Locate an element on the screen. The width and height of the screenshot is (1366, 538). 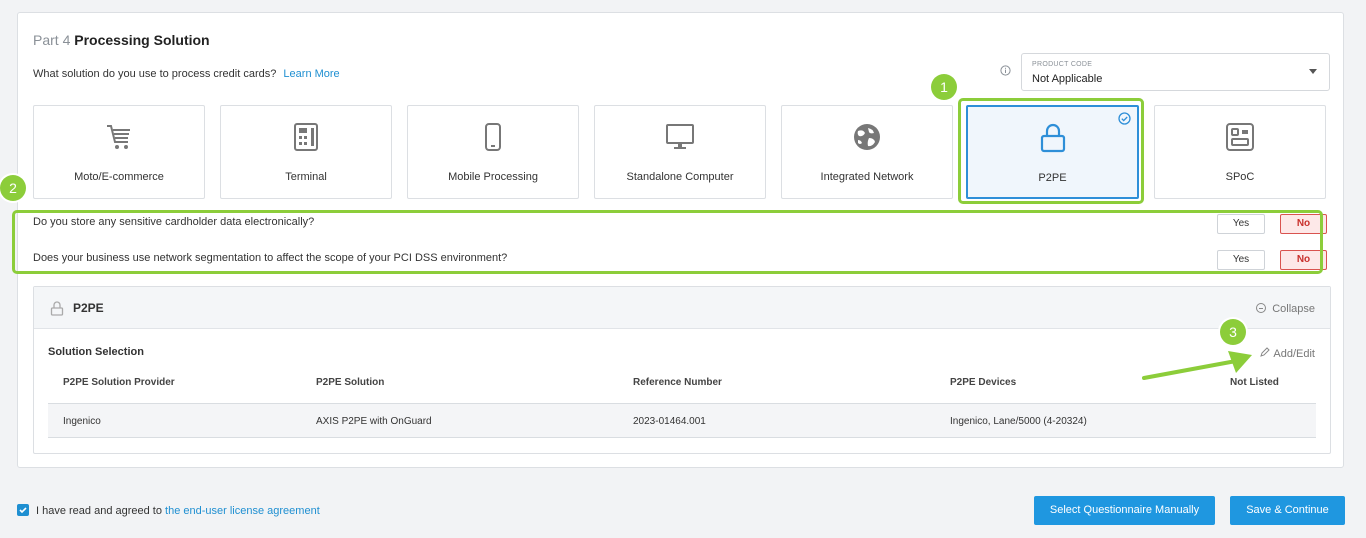
panel-title: P2PE is located at coordinates (88, 308).